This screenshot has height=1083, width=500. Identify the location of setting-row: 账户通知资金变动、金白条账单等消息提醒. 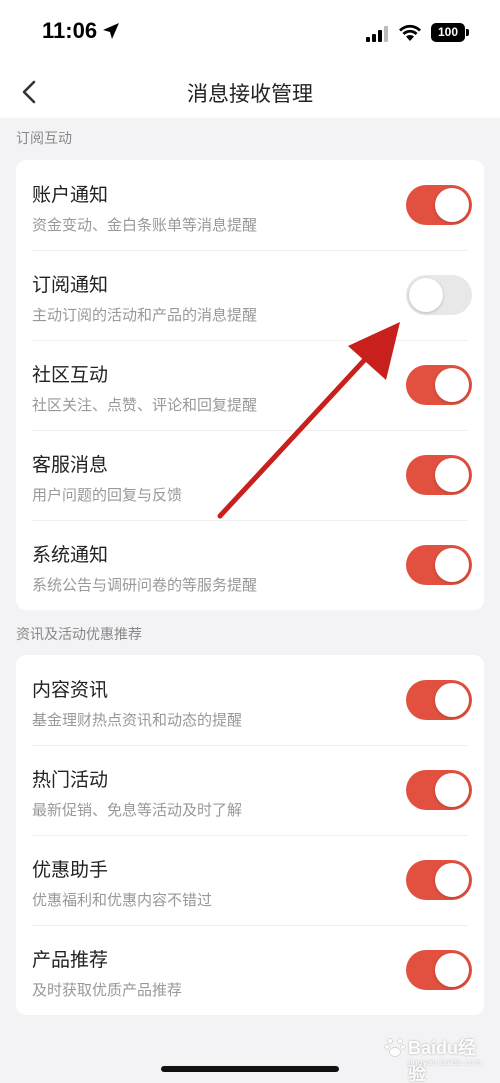
(250, 205).